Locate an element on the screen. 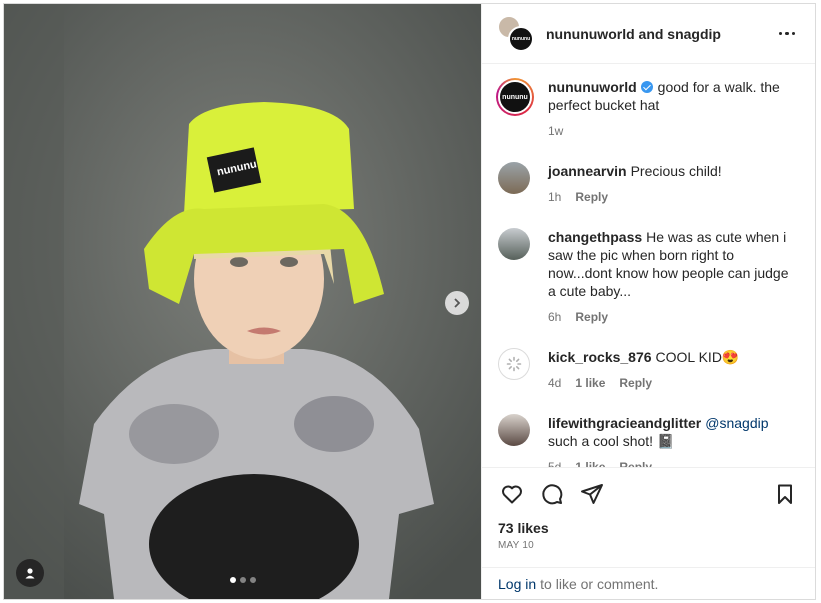 This screenshot has width=821, height=603. comment-text: COOL KID😍 is located at coordinates (697, 357).